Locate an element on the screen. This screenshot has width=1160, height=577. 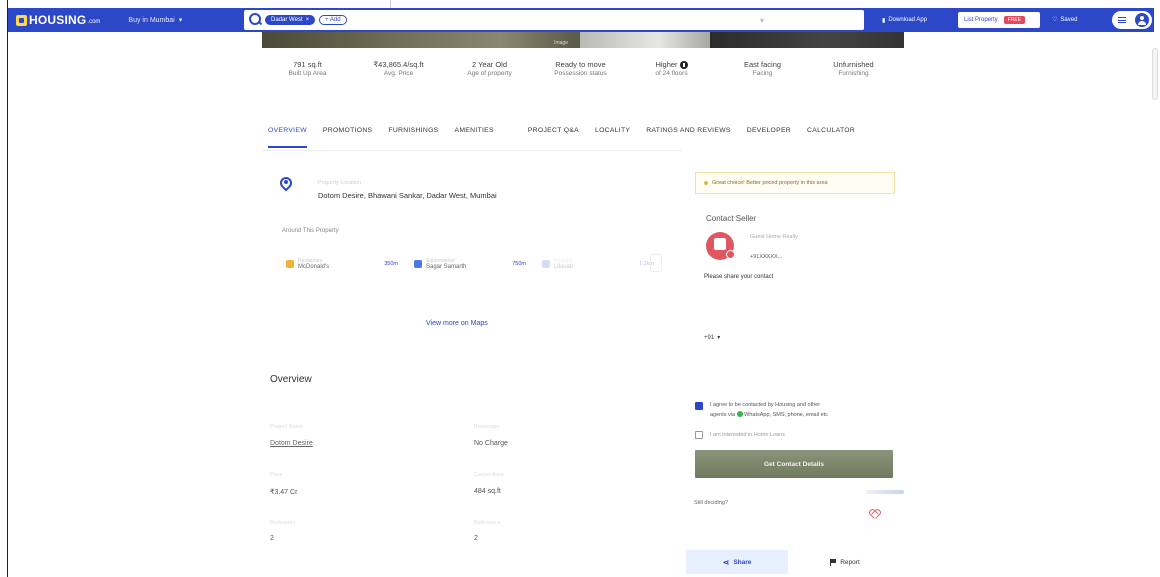
info-icon is located at coordinates (683, 65).